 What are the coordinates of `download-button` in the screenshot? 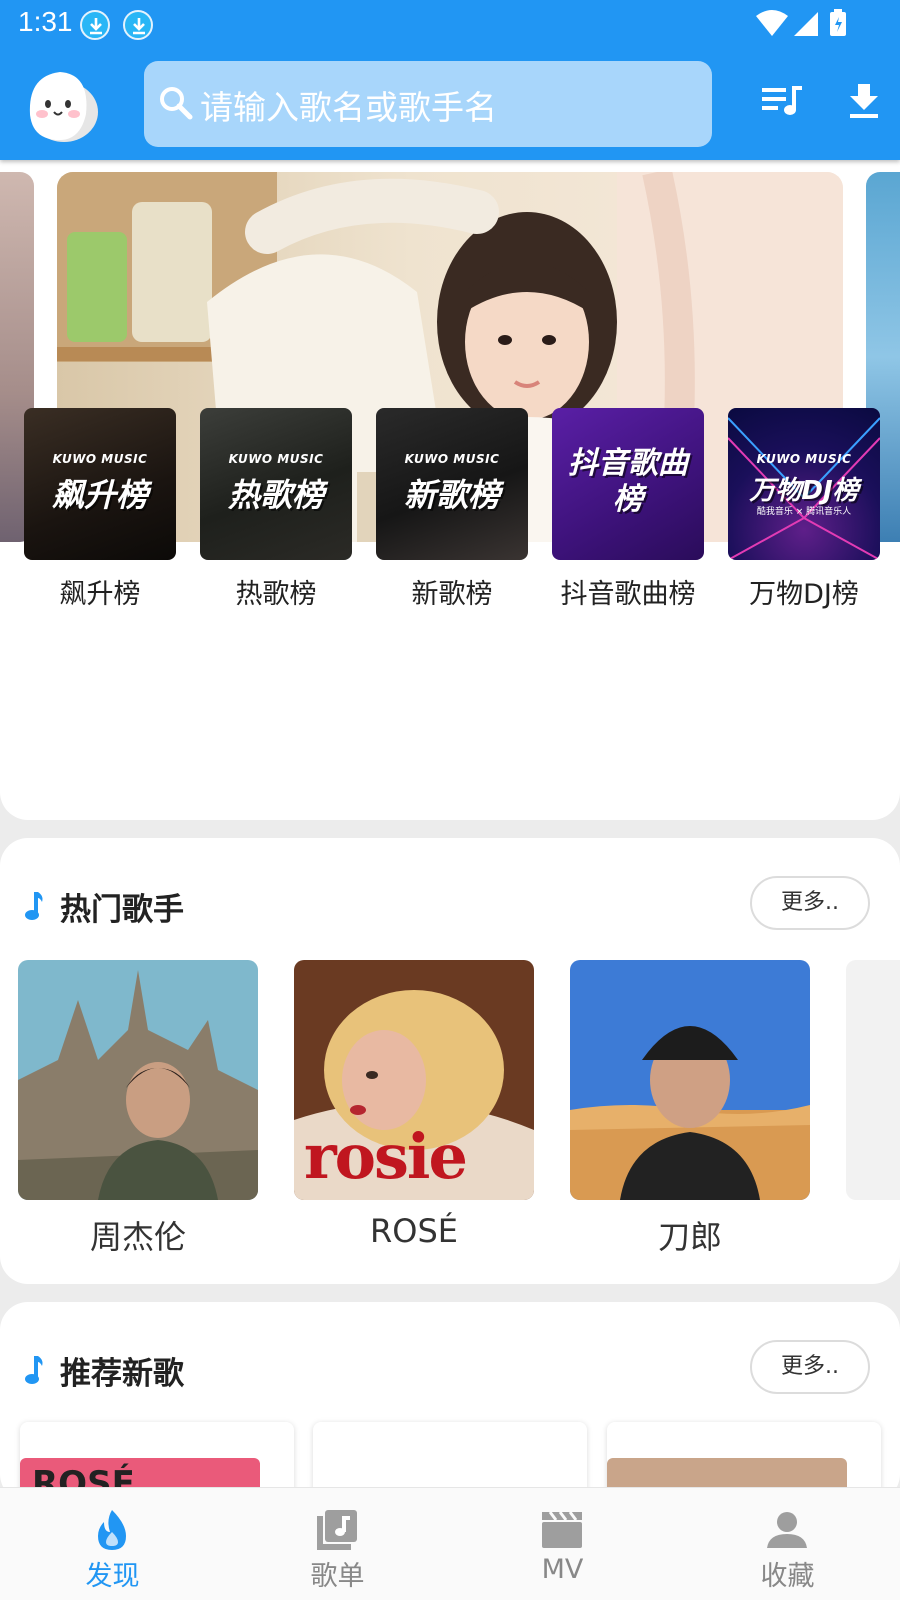 It's located at (871, 104).